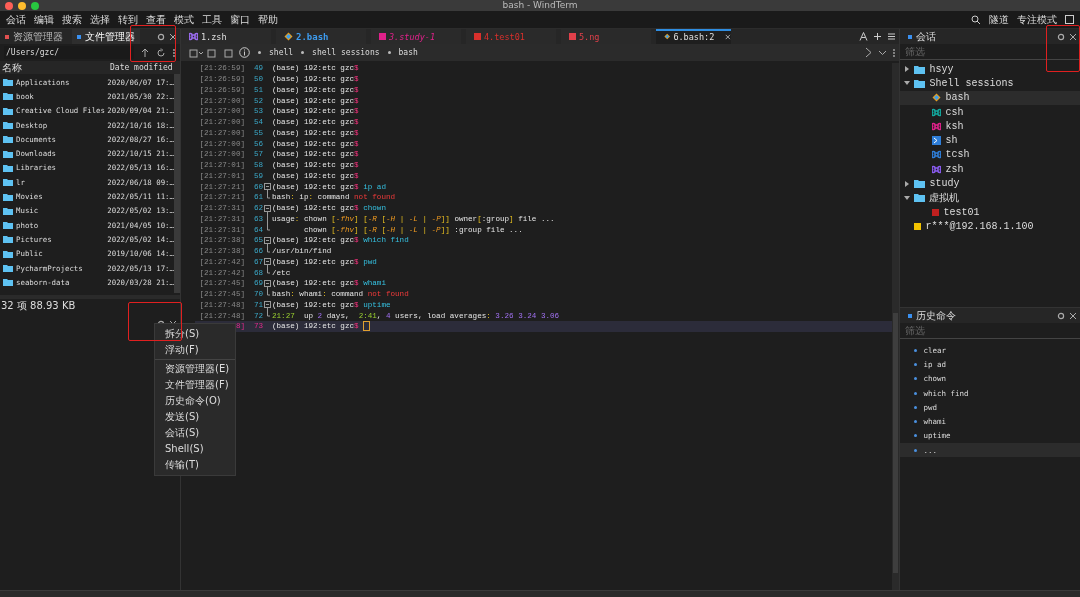 The image size is (1080, 597). I want to click on tree-item: csh, so click(990, 112).